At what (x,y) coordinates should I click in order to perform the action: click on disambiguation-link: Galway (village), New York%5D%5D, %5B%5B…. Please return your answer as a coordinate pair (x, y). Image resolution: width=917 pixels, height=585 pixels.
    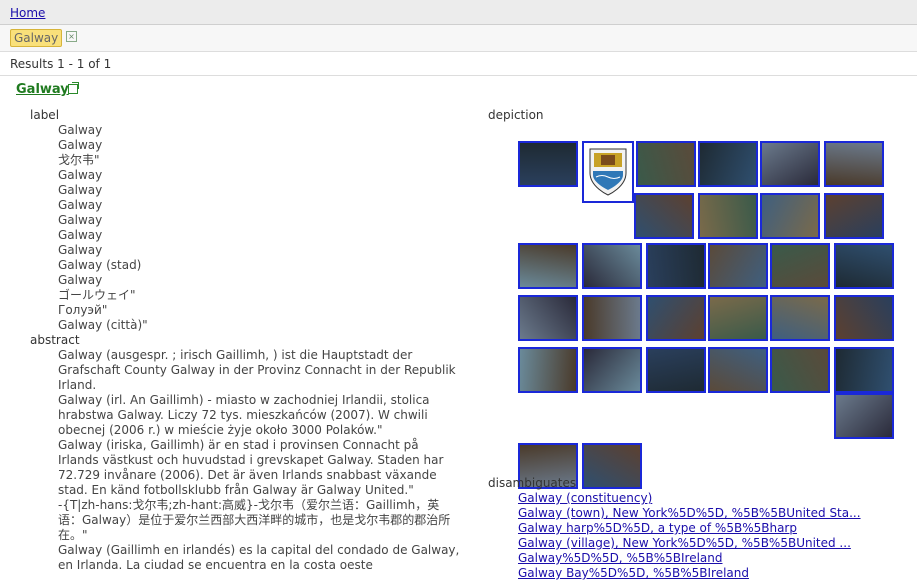
    Looking at the image, I should click on (689, 543).